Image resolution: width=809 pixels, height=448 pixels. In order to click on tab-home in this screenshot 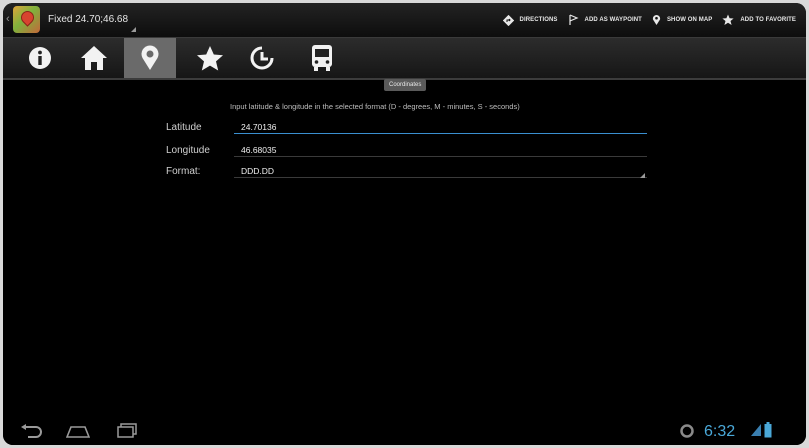, I will do `click(94, 58)`.